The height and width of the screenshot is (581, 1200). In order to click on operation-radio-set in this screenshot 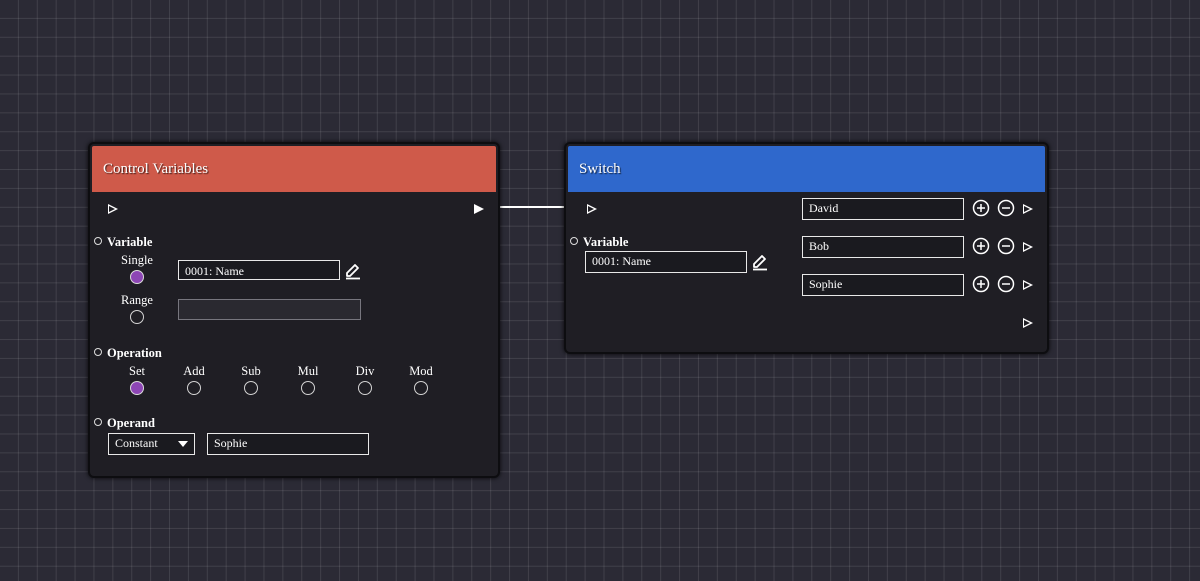, I will do `click(137, 388)`.